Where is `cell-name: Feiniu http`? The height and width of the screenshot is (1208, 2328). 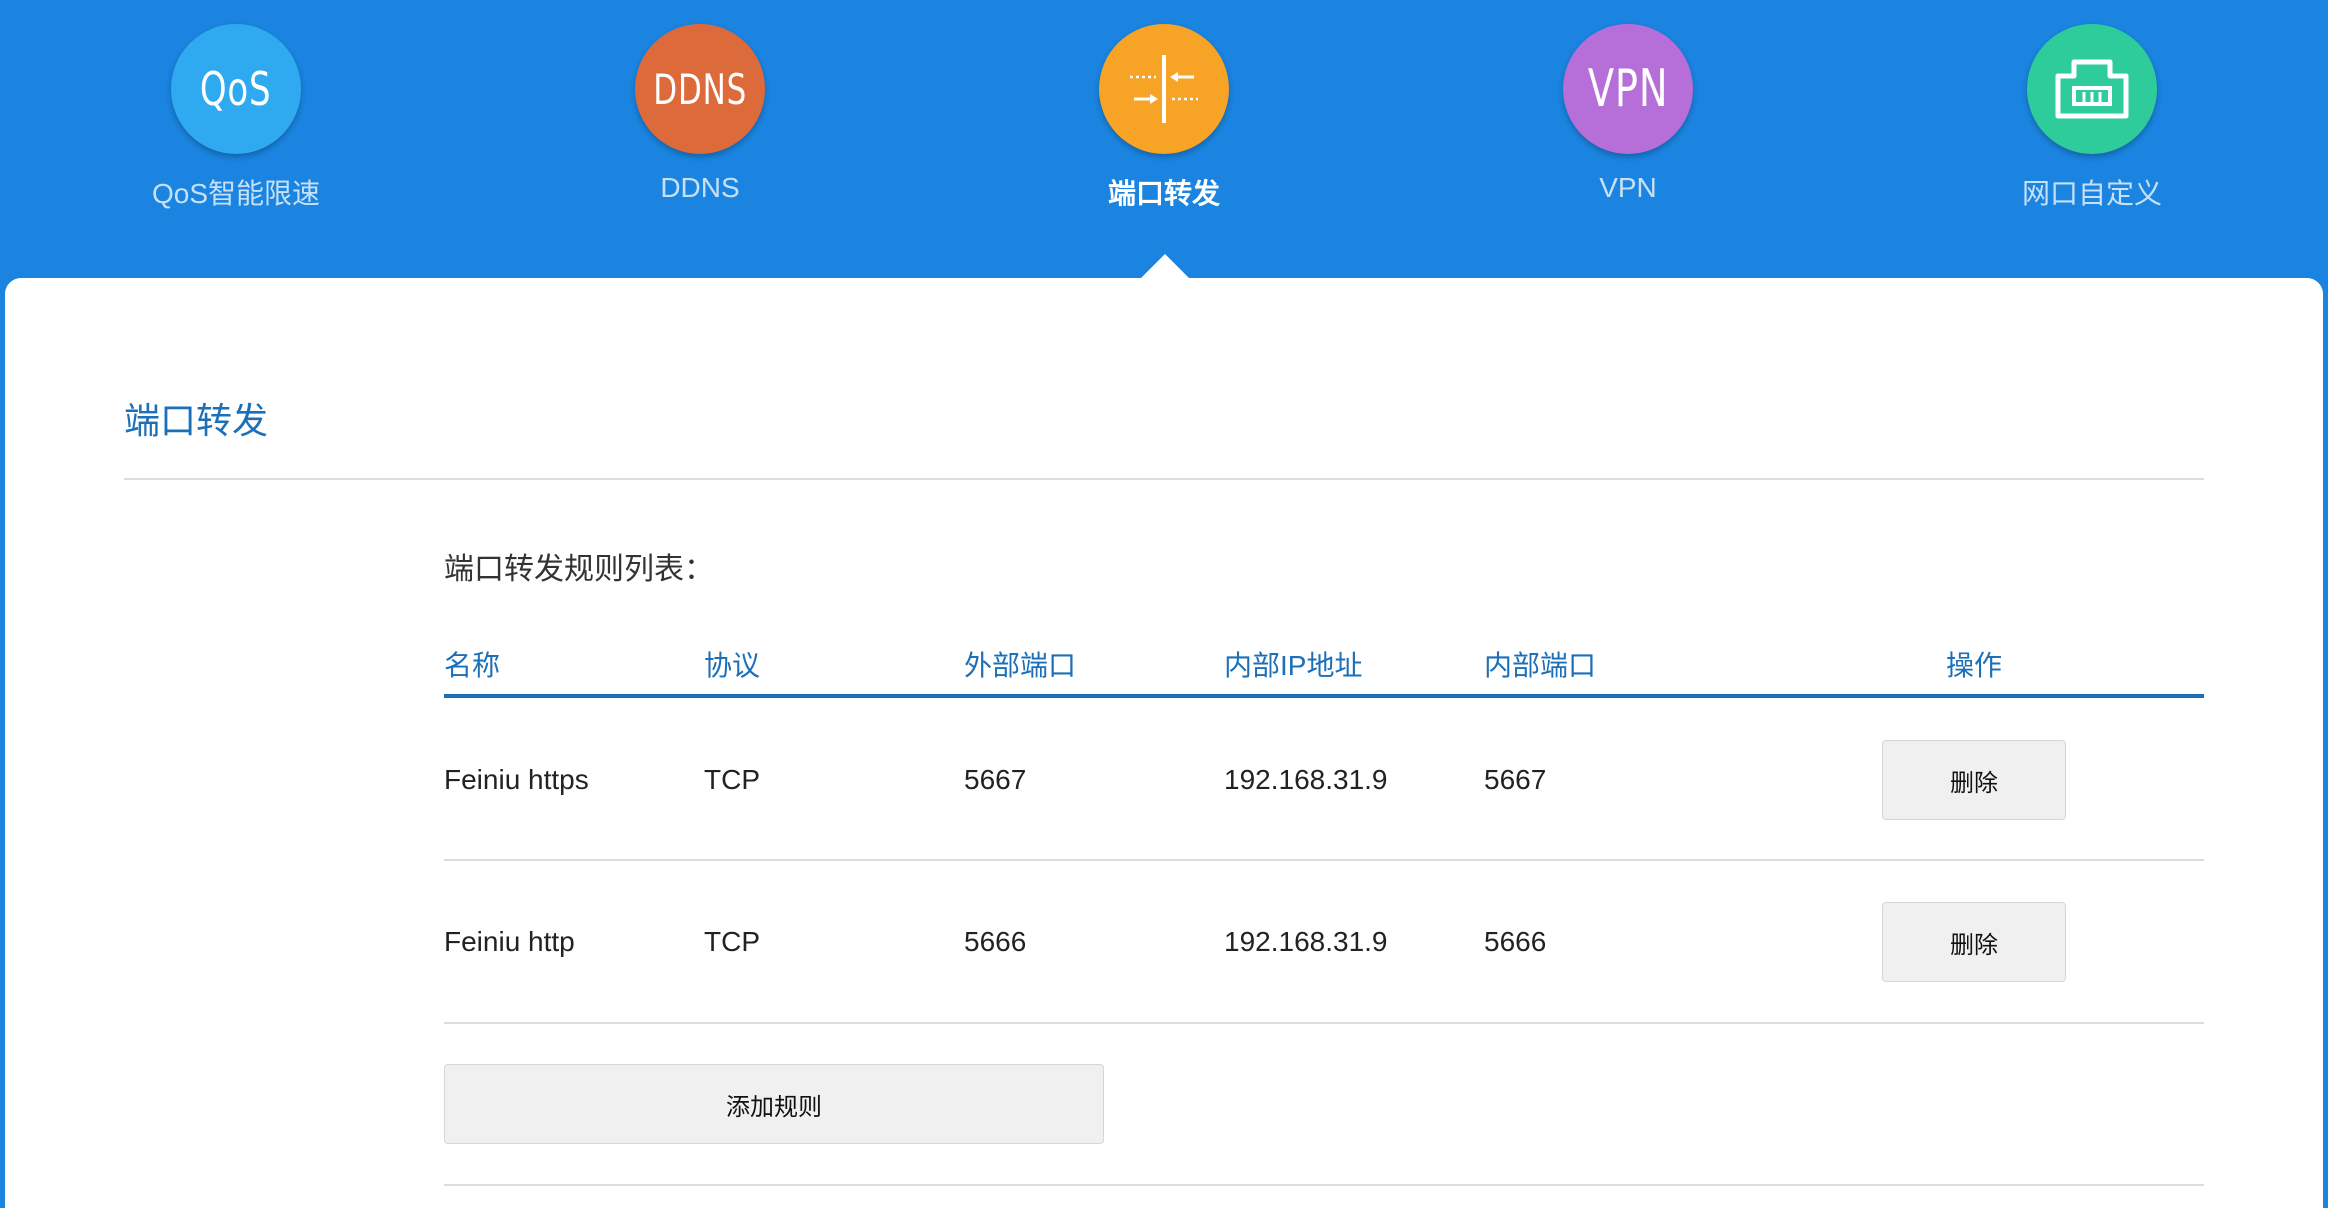 cell-name: Feiniu http is located at coordinates (509, 941).